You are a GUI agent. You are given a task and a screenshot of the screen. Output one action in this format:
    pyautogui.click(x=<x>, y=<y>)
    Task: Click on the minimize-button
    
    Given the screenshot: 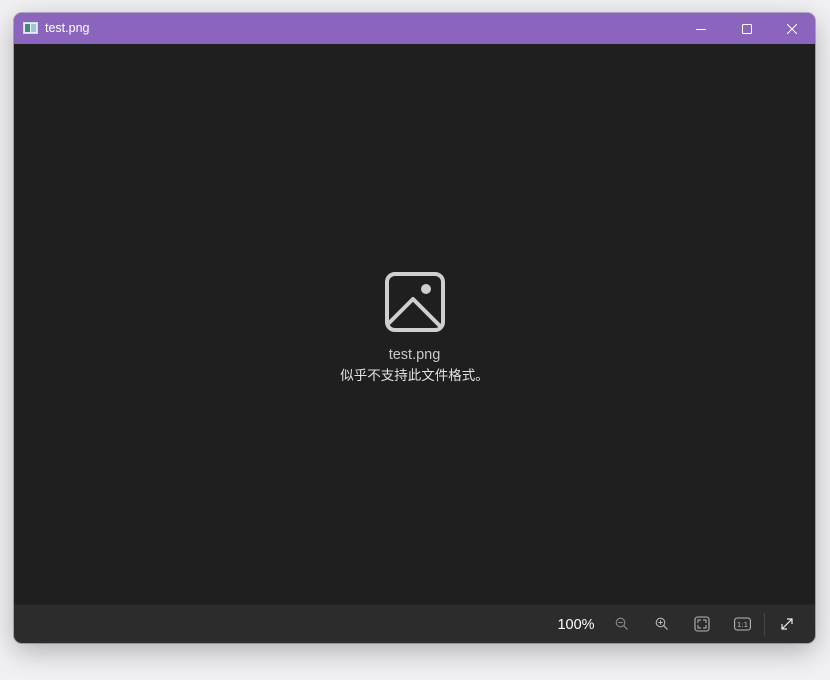 What is the action you would take?
    pyautogui.click(x=701, y=28)
    